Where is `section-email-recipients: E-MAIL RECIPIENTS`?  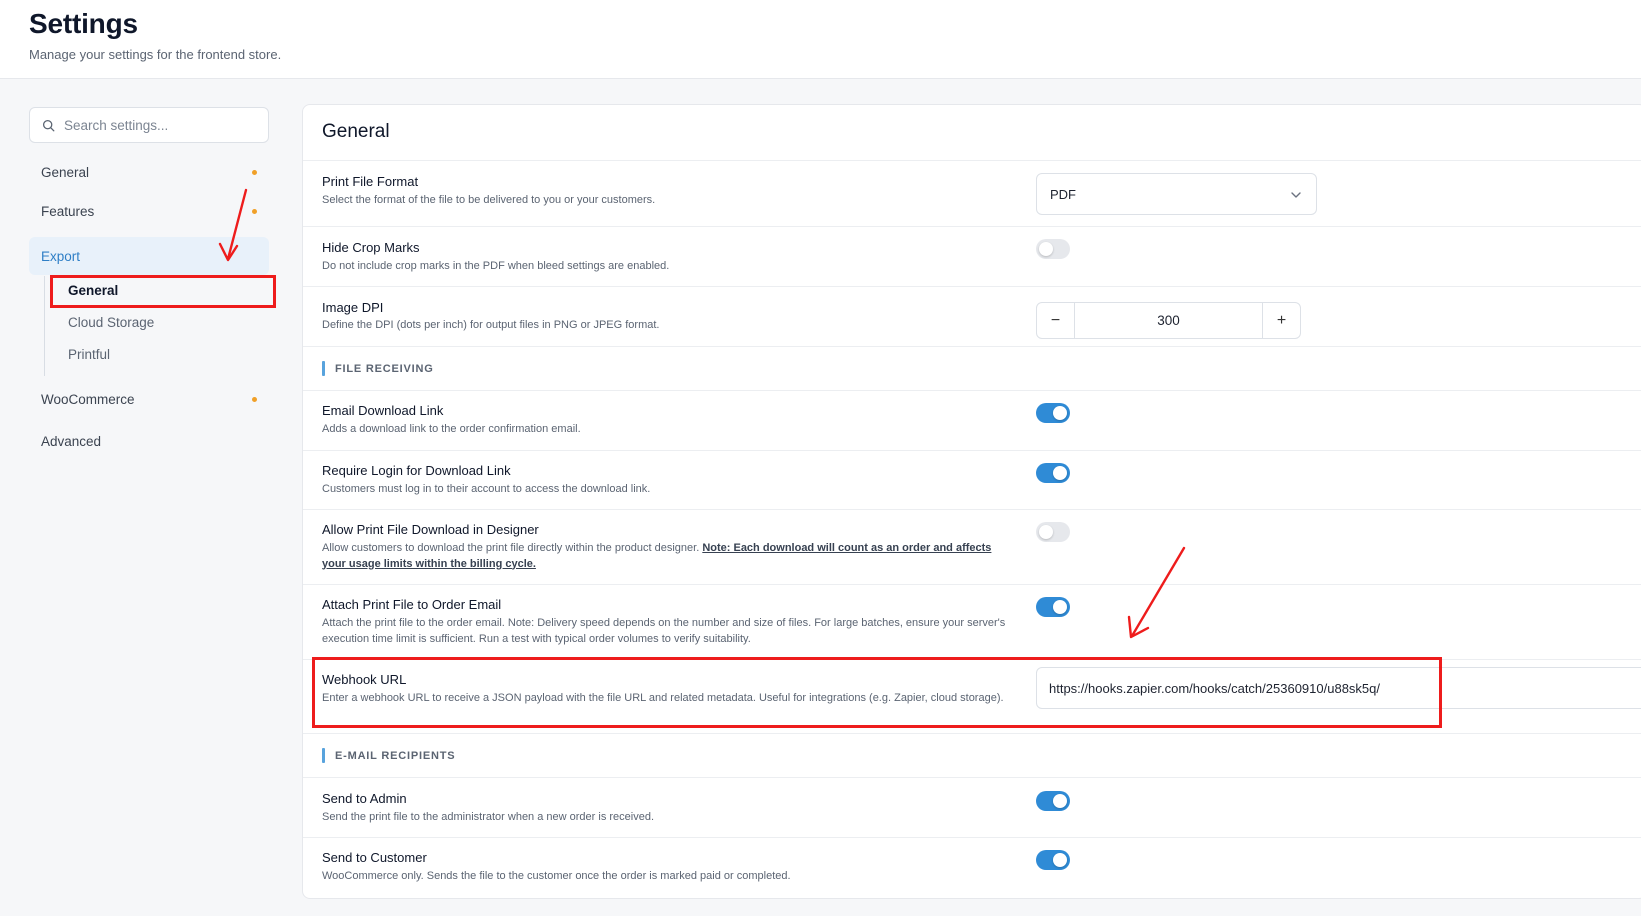
section-email-recipients: E-MAIL RECIPIENTS is located at coordinates (388, 755).